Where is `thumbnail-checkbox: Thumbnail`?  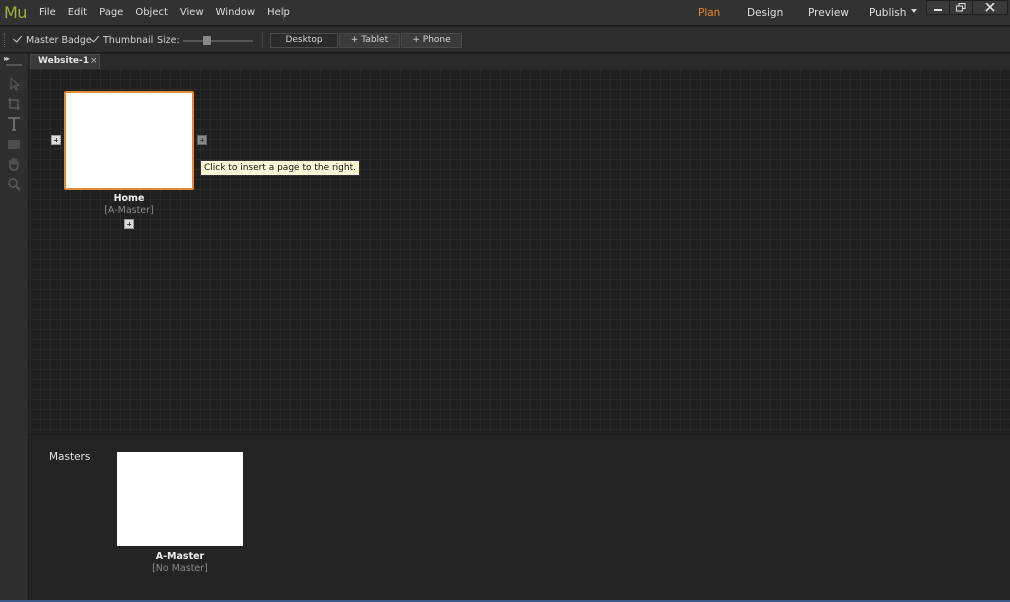 thumbnail-checkbox: Thumbnail is located at coordinates (121, 40).